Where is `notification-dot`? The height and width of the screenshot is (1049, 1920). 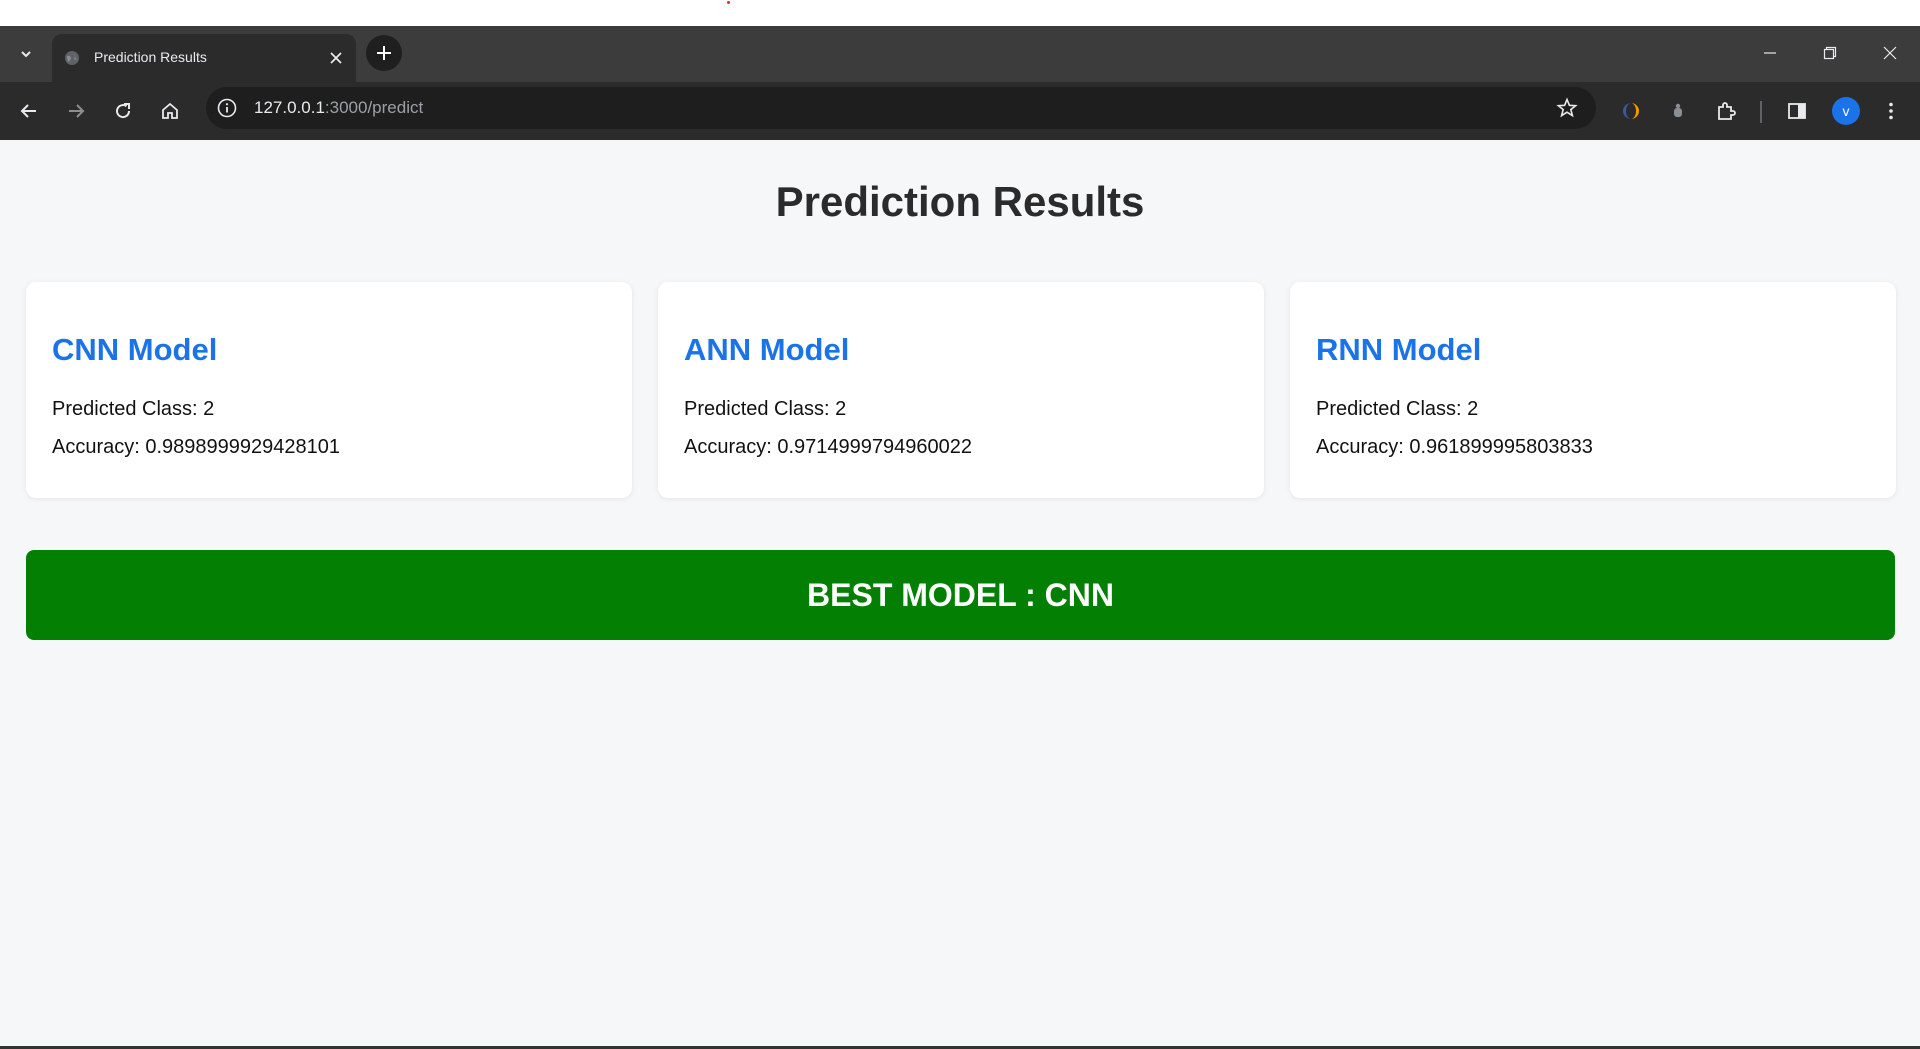
notification-dot is located at coordinates (728, 2).